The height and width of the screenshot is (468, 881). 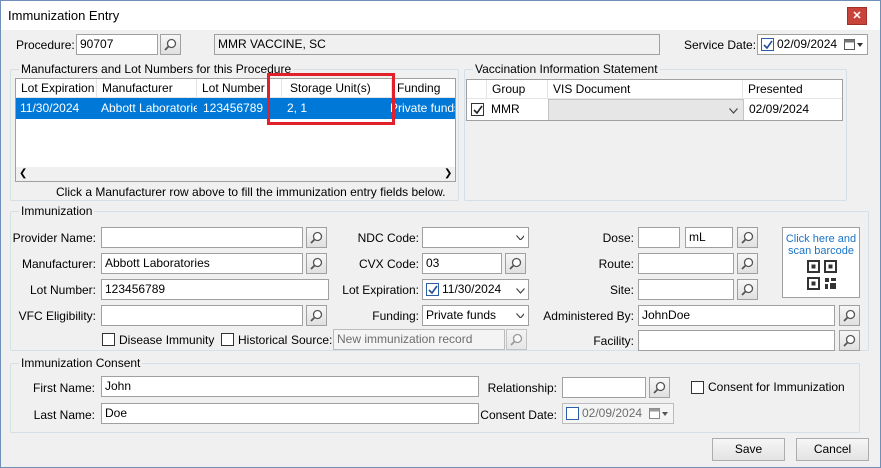 I want to click on lot-expiration-checkbox, so click(x=432, y=289).